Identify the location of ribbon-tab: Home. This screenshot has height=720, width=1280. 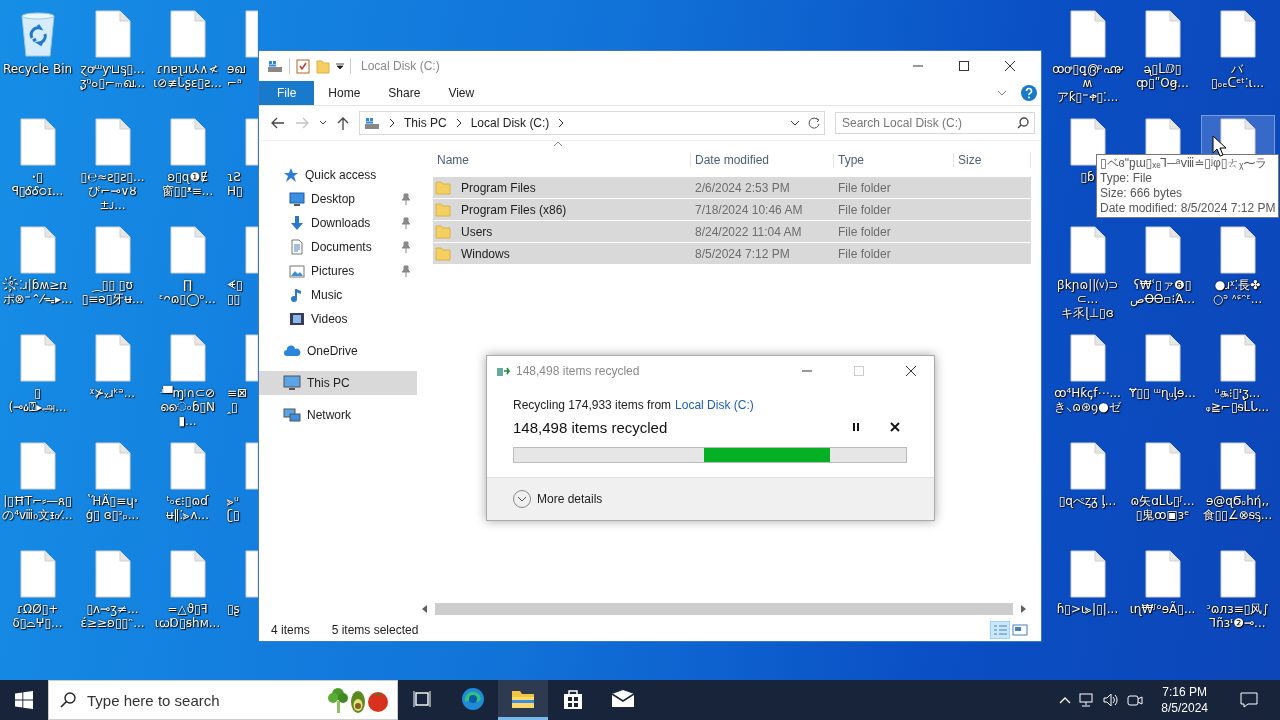
(344, 93).